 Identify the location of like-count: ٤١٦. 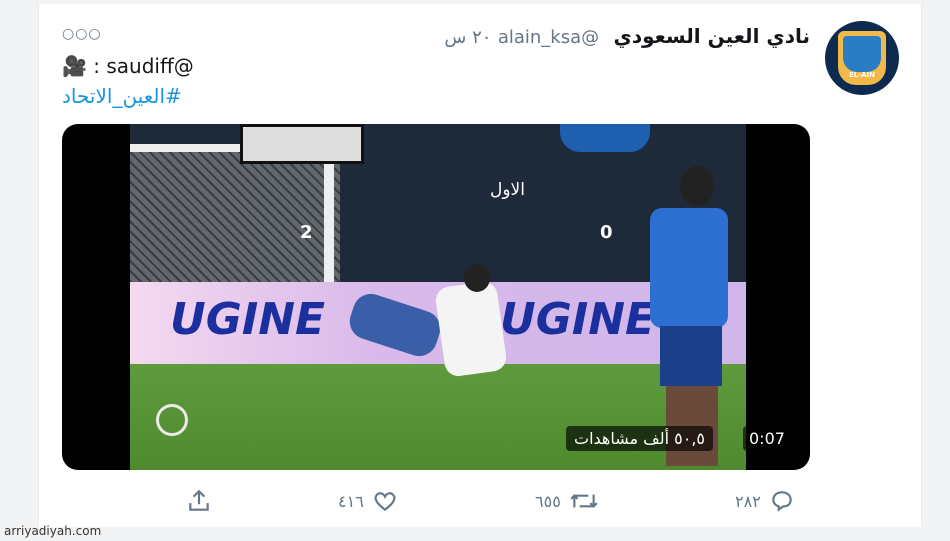
(351, 501).